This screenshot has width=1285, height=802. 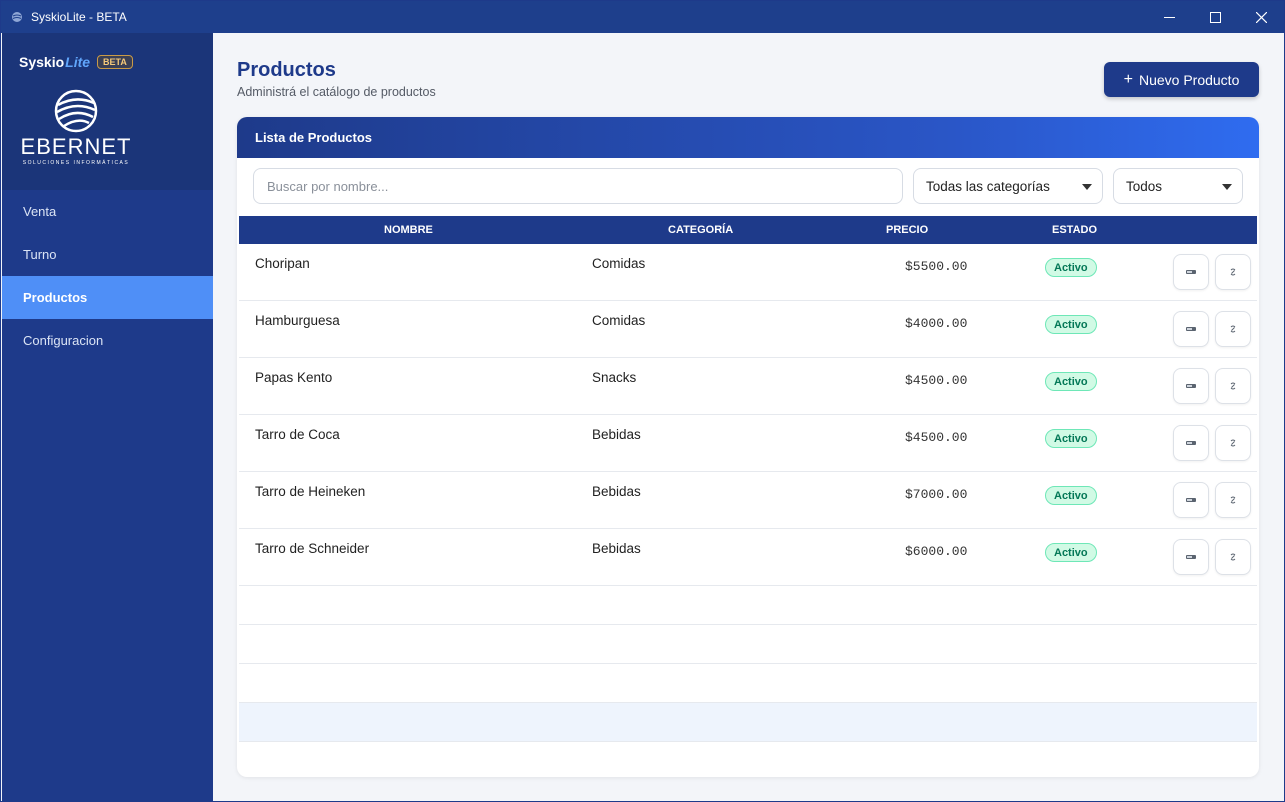 I want to click on filters-bar: Todas las categorías Todos, so click(x=748, y=187).